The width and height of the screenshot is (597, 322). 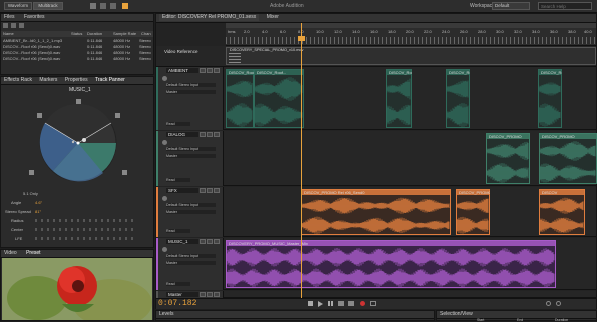 What do you see at coordinates (558, 303) in the screenshot?
I see `zoom-out-icon` at bounding box center [558, 303].